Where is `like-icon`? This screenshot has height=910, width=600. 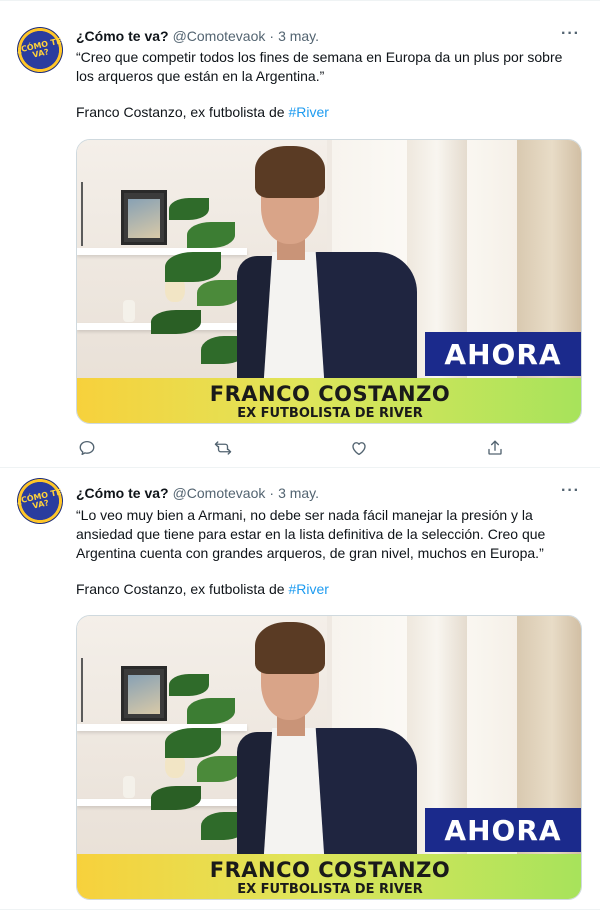 like-icon is located at coordinates (359, 449).